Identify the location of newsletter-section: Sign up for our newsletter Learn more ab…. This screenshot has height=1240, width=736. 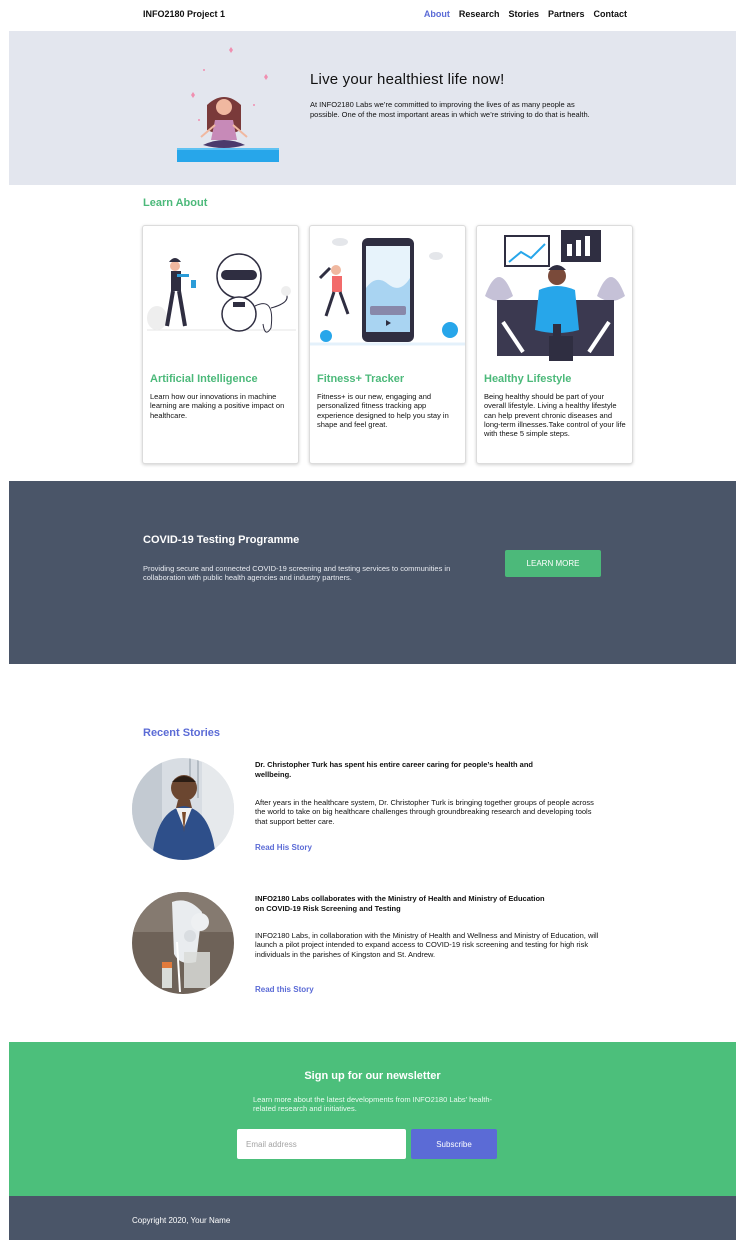
(372, 1119).